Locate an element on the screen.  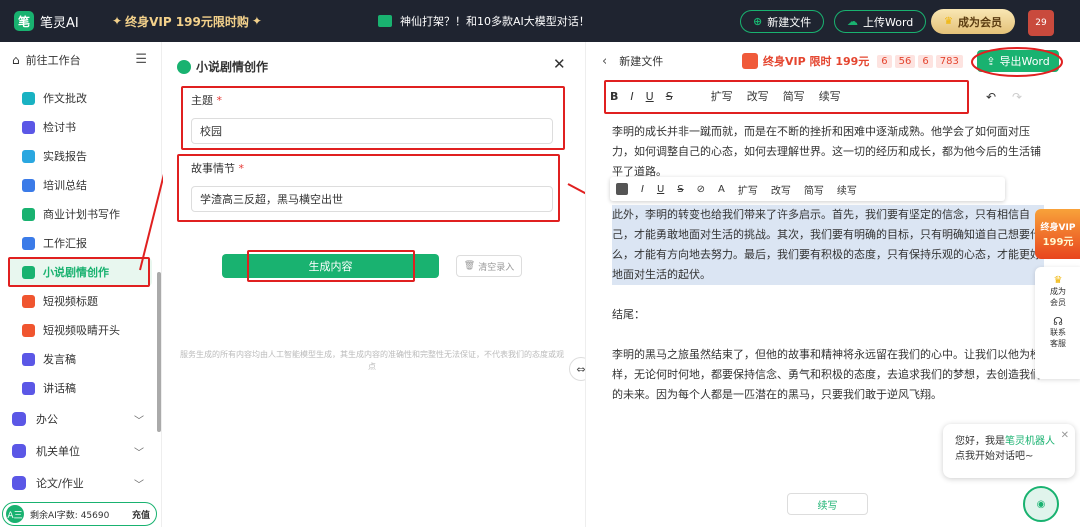
announcement: 神仙打架？！和10多款AI大模型对话！ is located at coordinates (484, 21).